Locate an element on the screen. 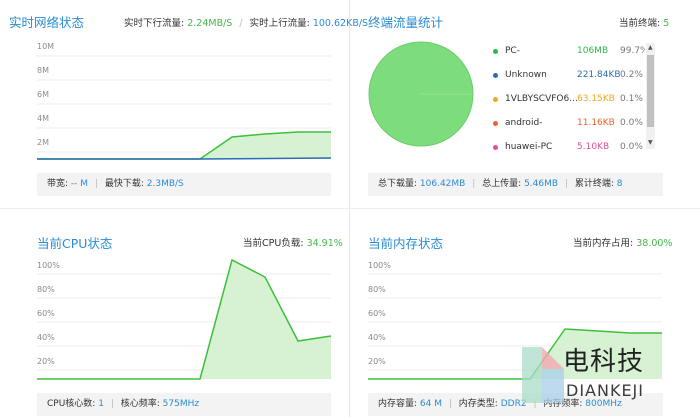 This screenshot has height=417, width=700. watermark: 电科技 DIANKEJI is located at coordinates (610, 381).